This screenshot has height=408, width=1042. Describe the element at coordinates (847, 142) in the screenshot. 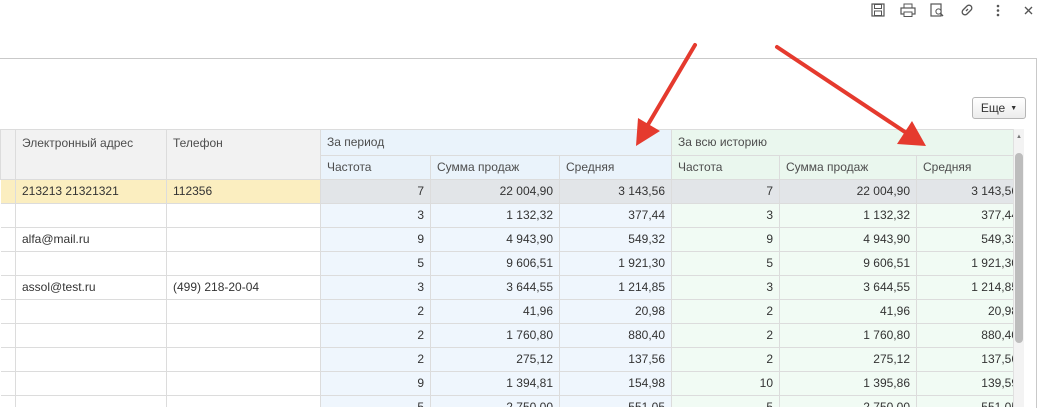

I see `column-group-history: За всю историю` at that location.